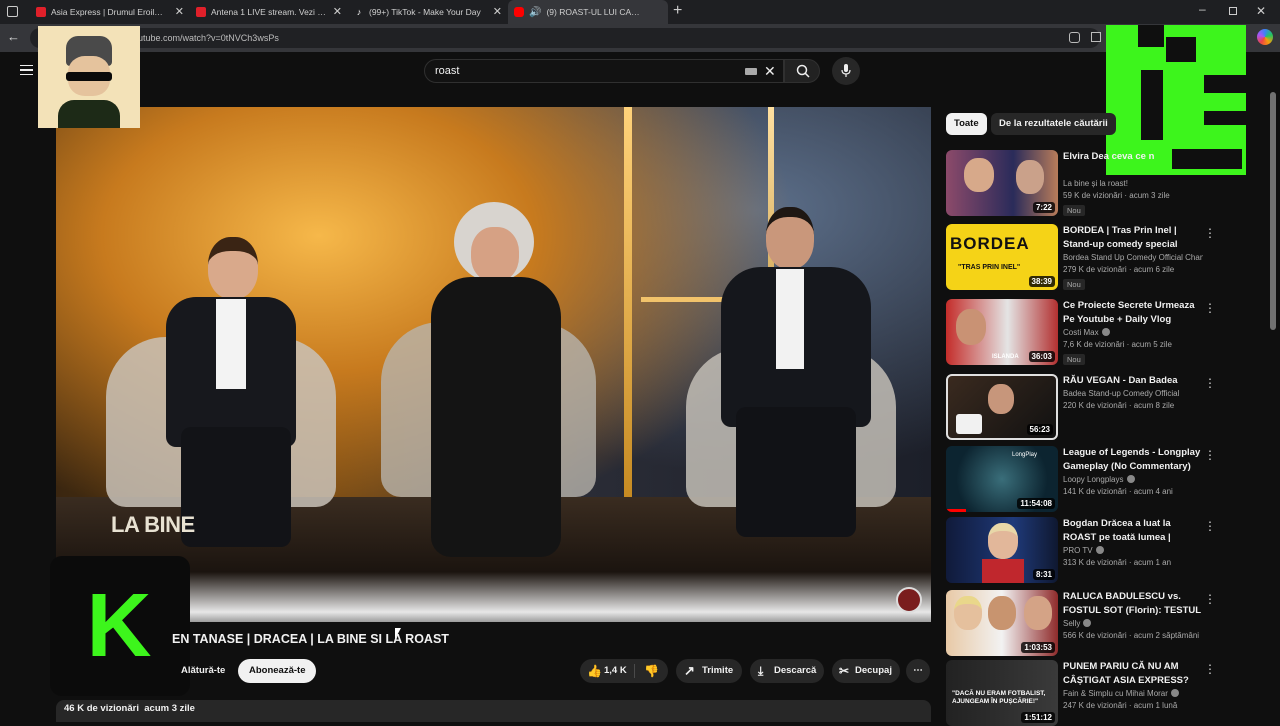 This screenshot has width=1280, height=726. I want to click on minimize-icon: –, so click(1202, 9).